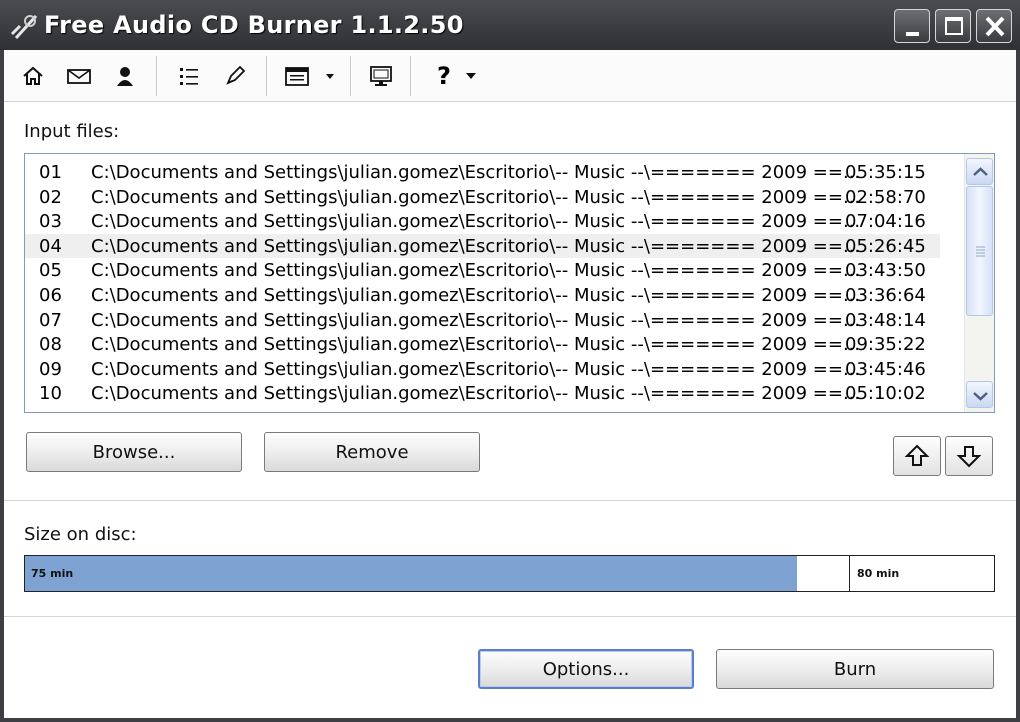  I want to click on close-icon, so click(995, 26).